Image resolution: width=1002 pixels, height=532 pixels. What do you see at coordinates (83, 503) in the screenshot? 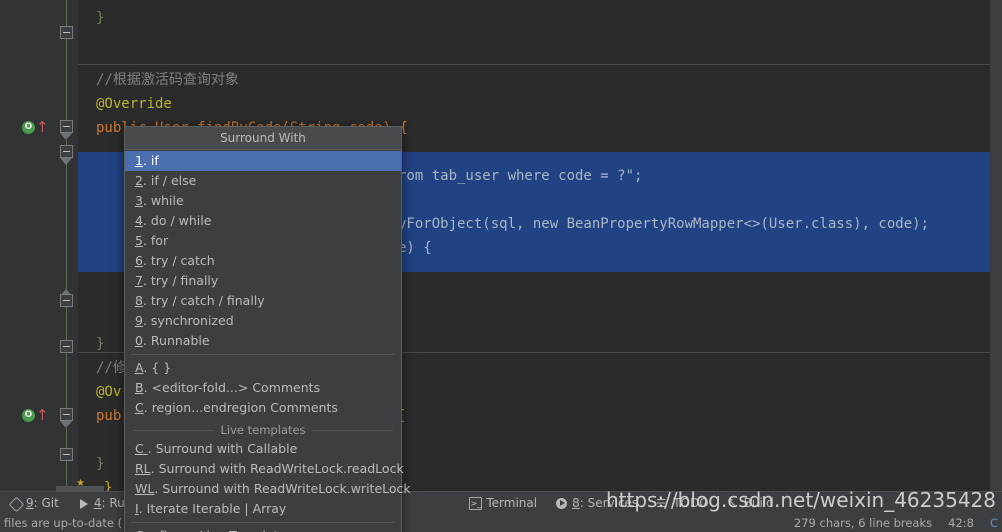
I see `run-icon` at bounding box center [83, 503].